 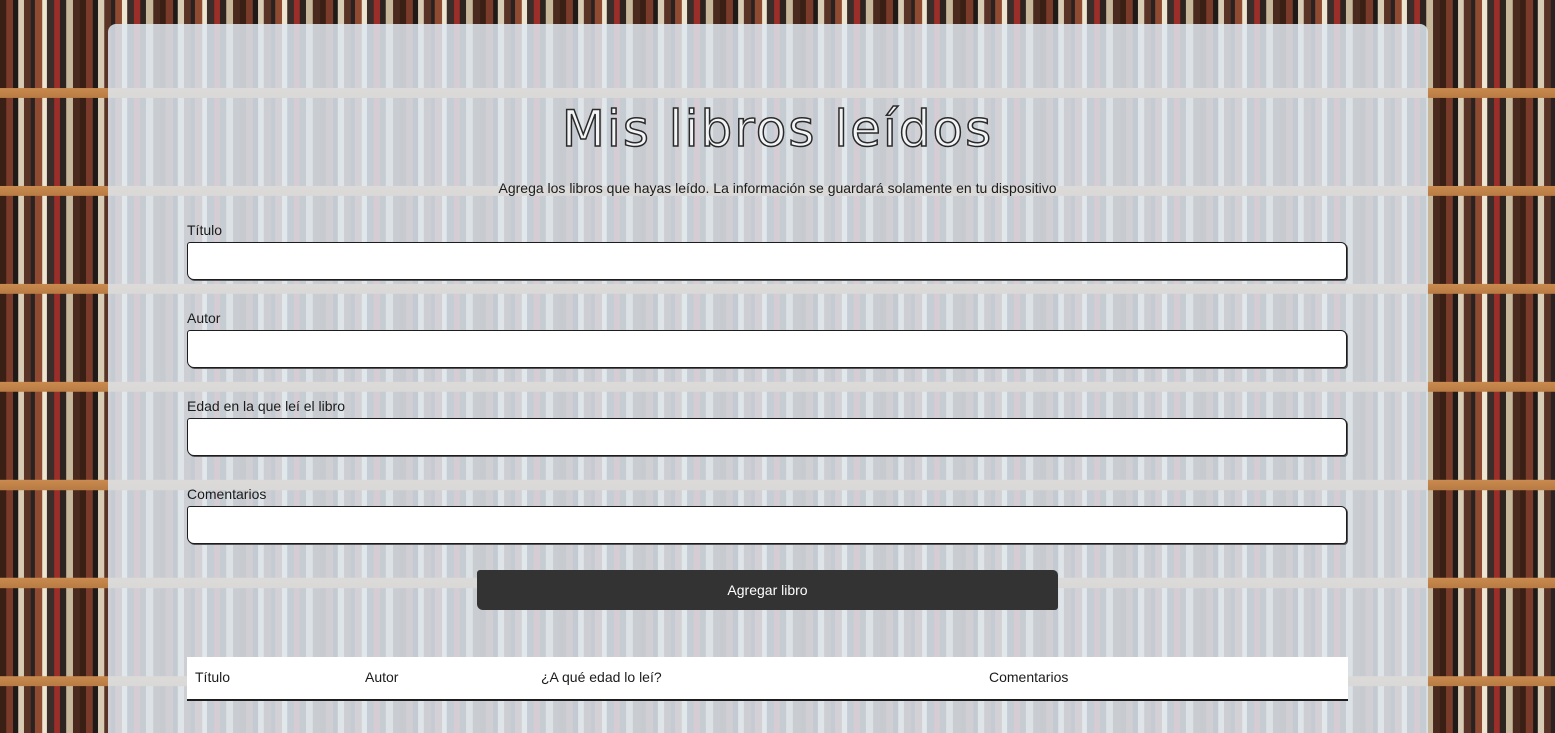 What do you see at coordinates (777, 129) in the screenshot?
I see `page-title: Mis libros leídos` at bounding box center [777, 129].